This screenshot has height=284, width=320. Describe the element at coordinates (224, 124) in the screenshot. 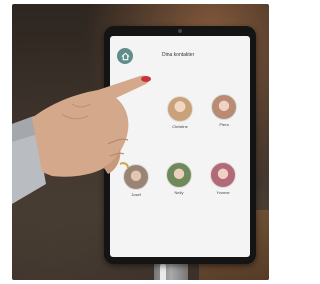

I see `contact-name: Piera` at that location.